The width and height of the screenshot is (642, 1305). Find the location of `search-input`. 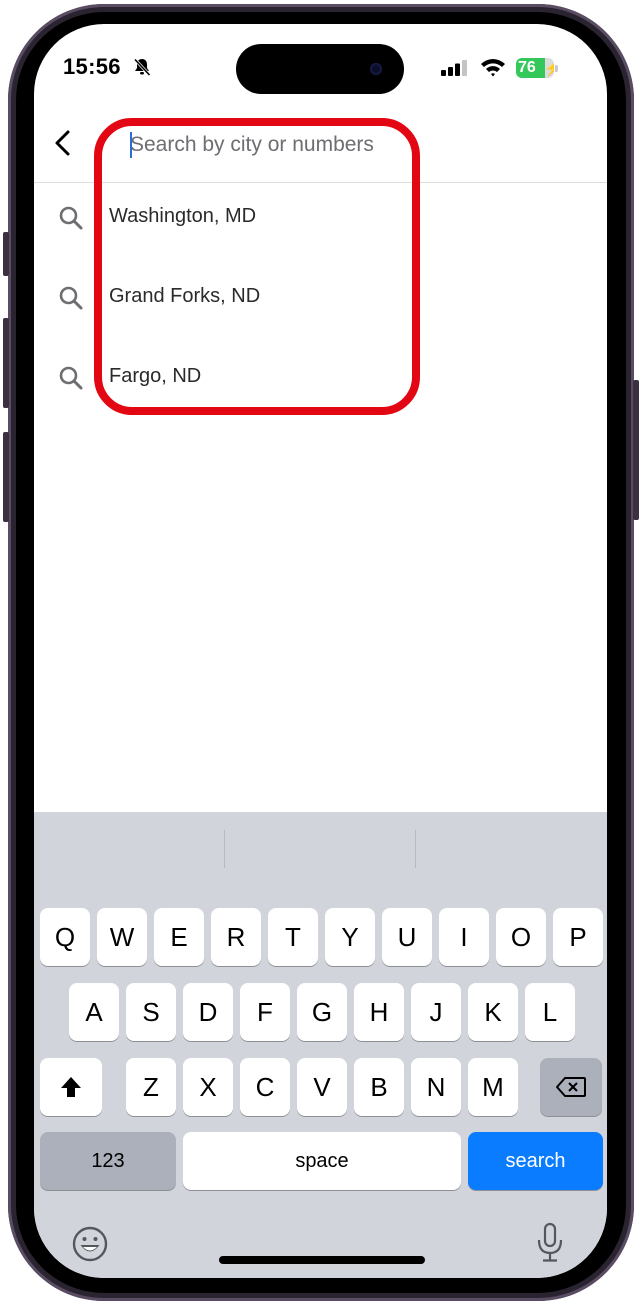

search-input is located at coordinates (270, 145).